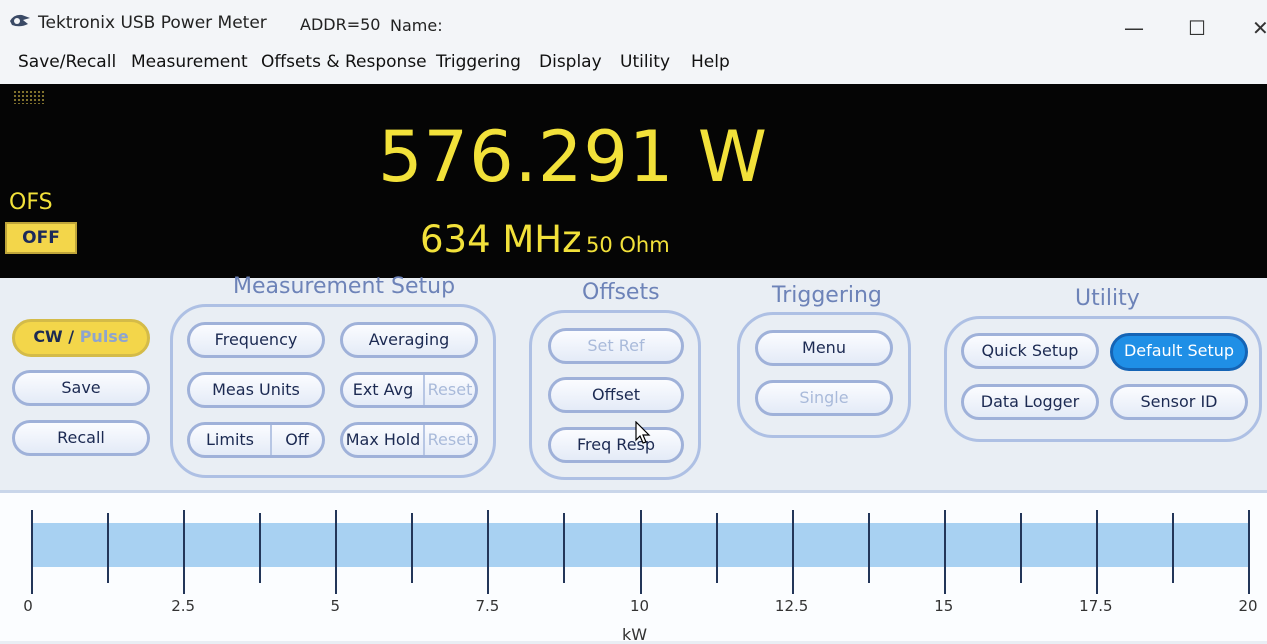 The image size is (1267, 644). What do you see at coordinates (340, 24) in the screenshot?
I see `address-label: ADDR=50` at bounding box center [340, 24].